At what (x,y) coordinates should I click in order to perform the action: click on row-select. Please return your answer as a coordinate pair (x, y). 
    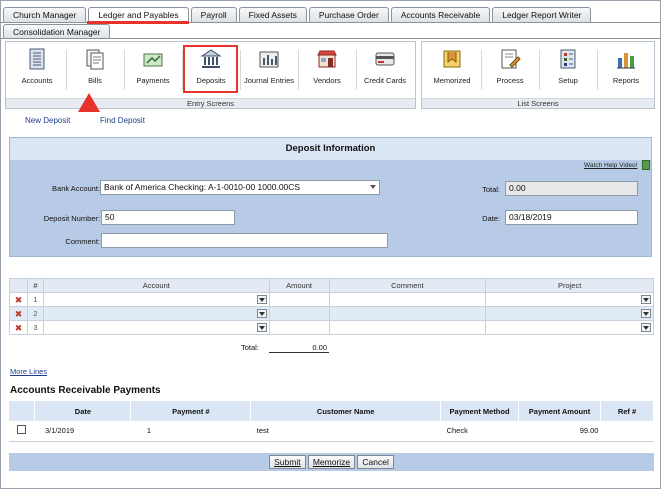
    Looking at the image, I should click on (22, 431).